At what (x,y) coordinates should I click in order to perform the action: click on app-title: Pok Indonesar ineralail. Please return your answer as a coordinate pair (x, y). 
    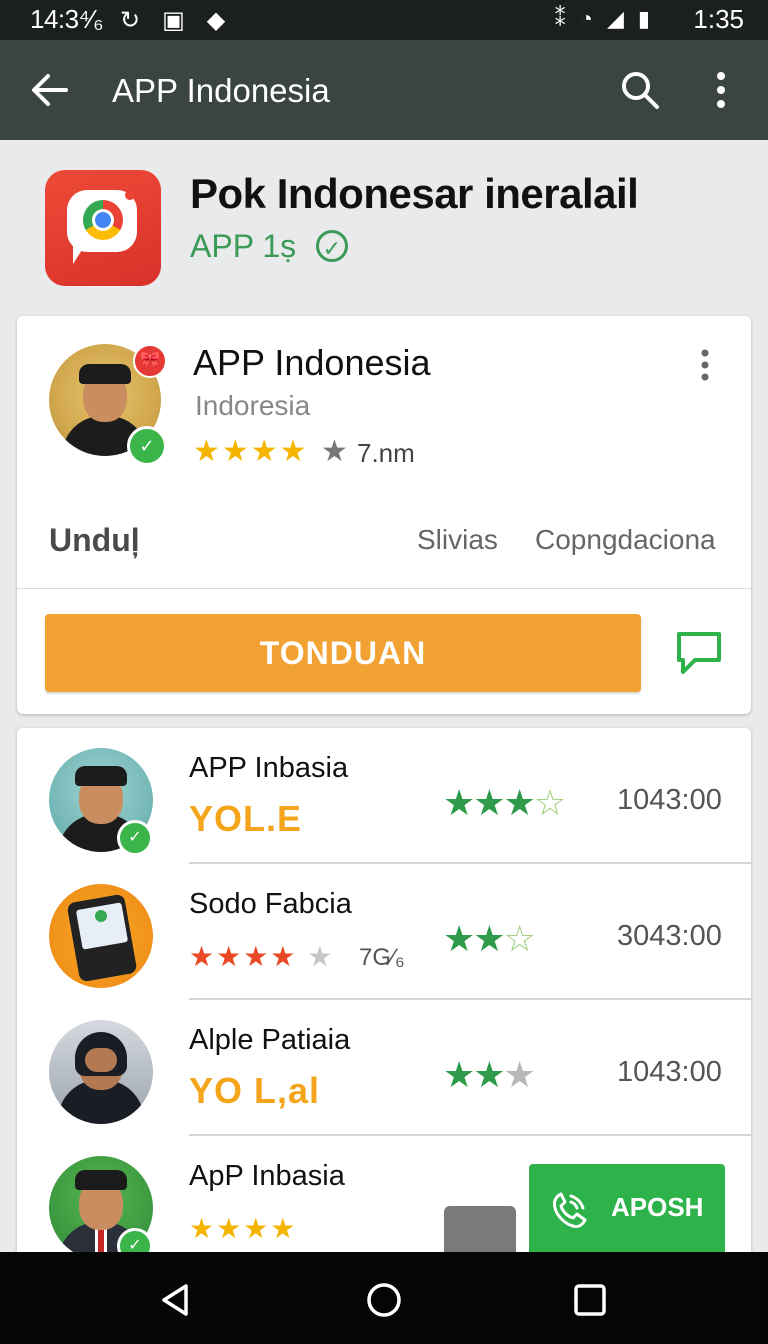
    Looking at the image, I should click on (414, 193).